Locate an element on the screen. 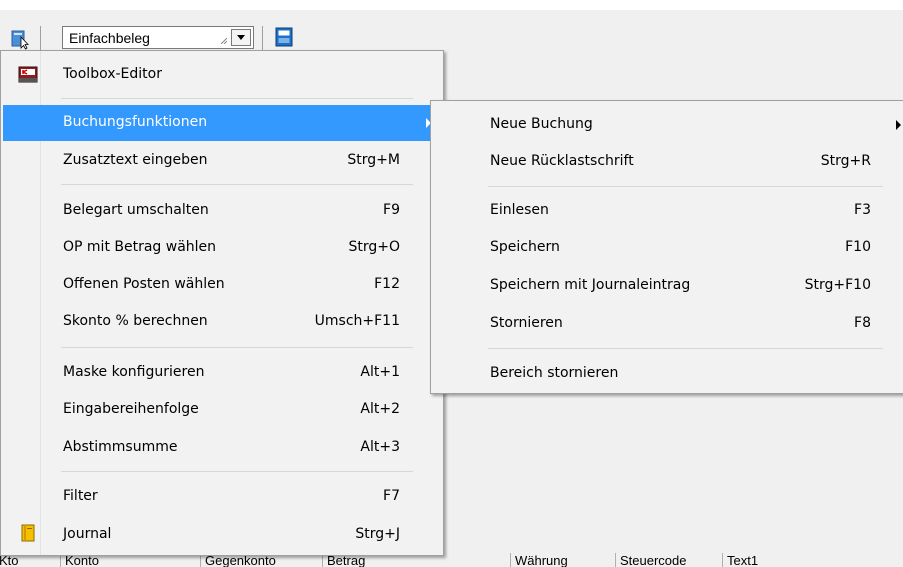 The image size is (903, 567). menu-item-label: Speichern is located at coordinates (525, 247).